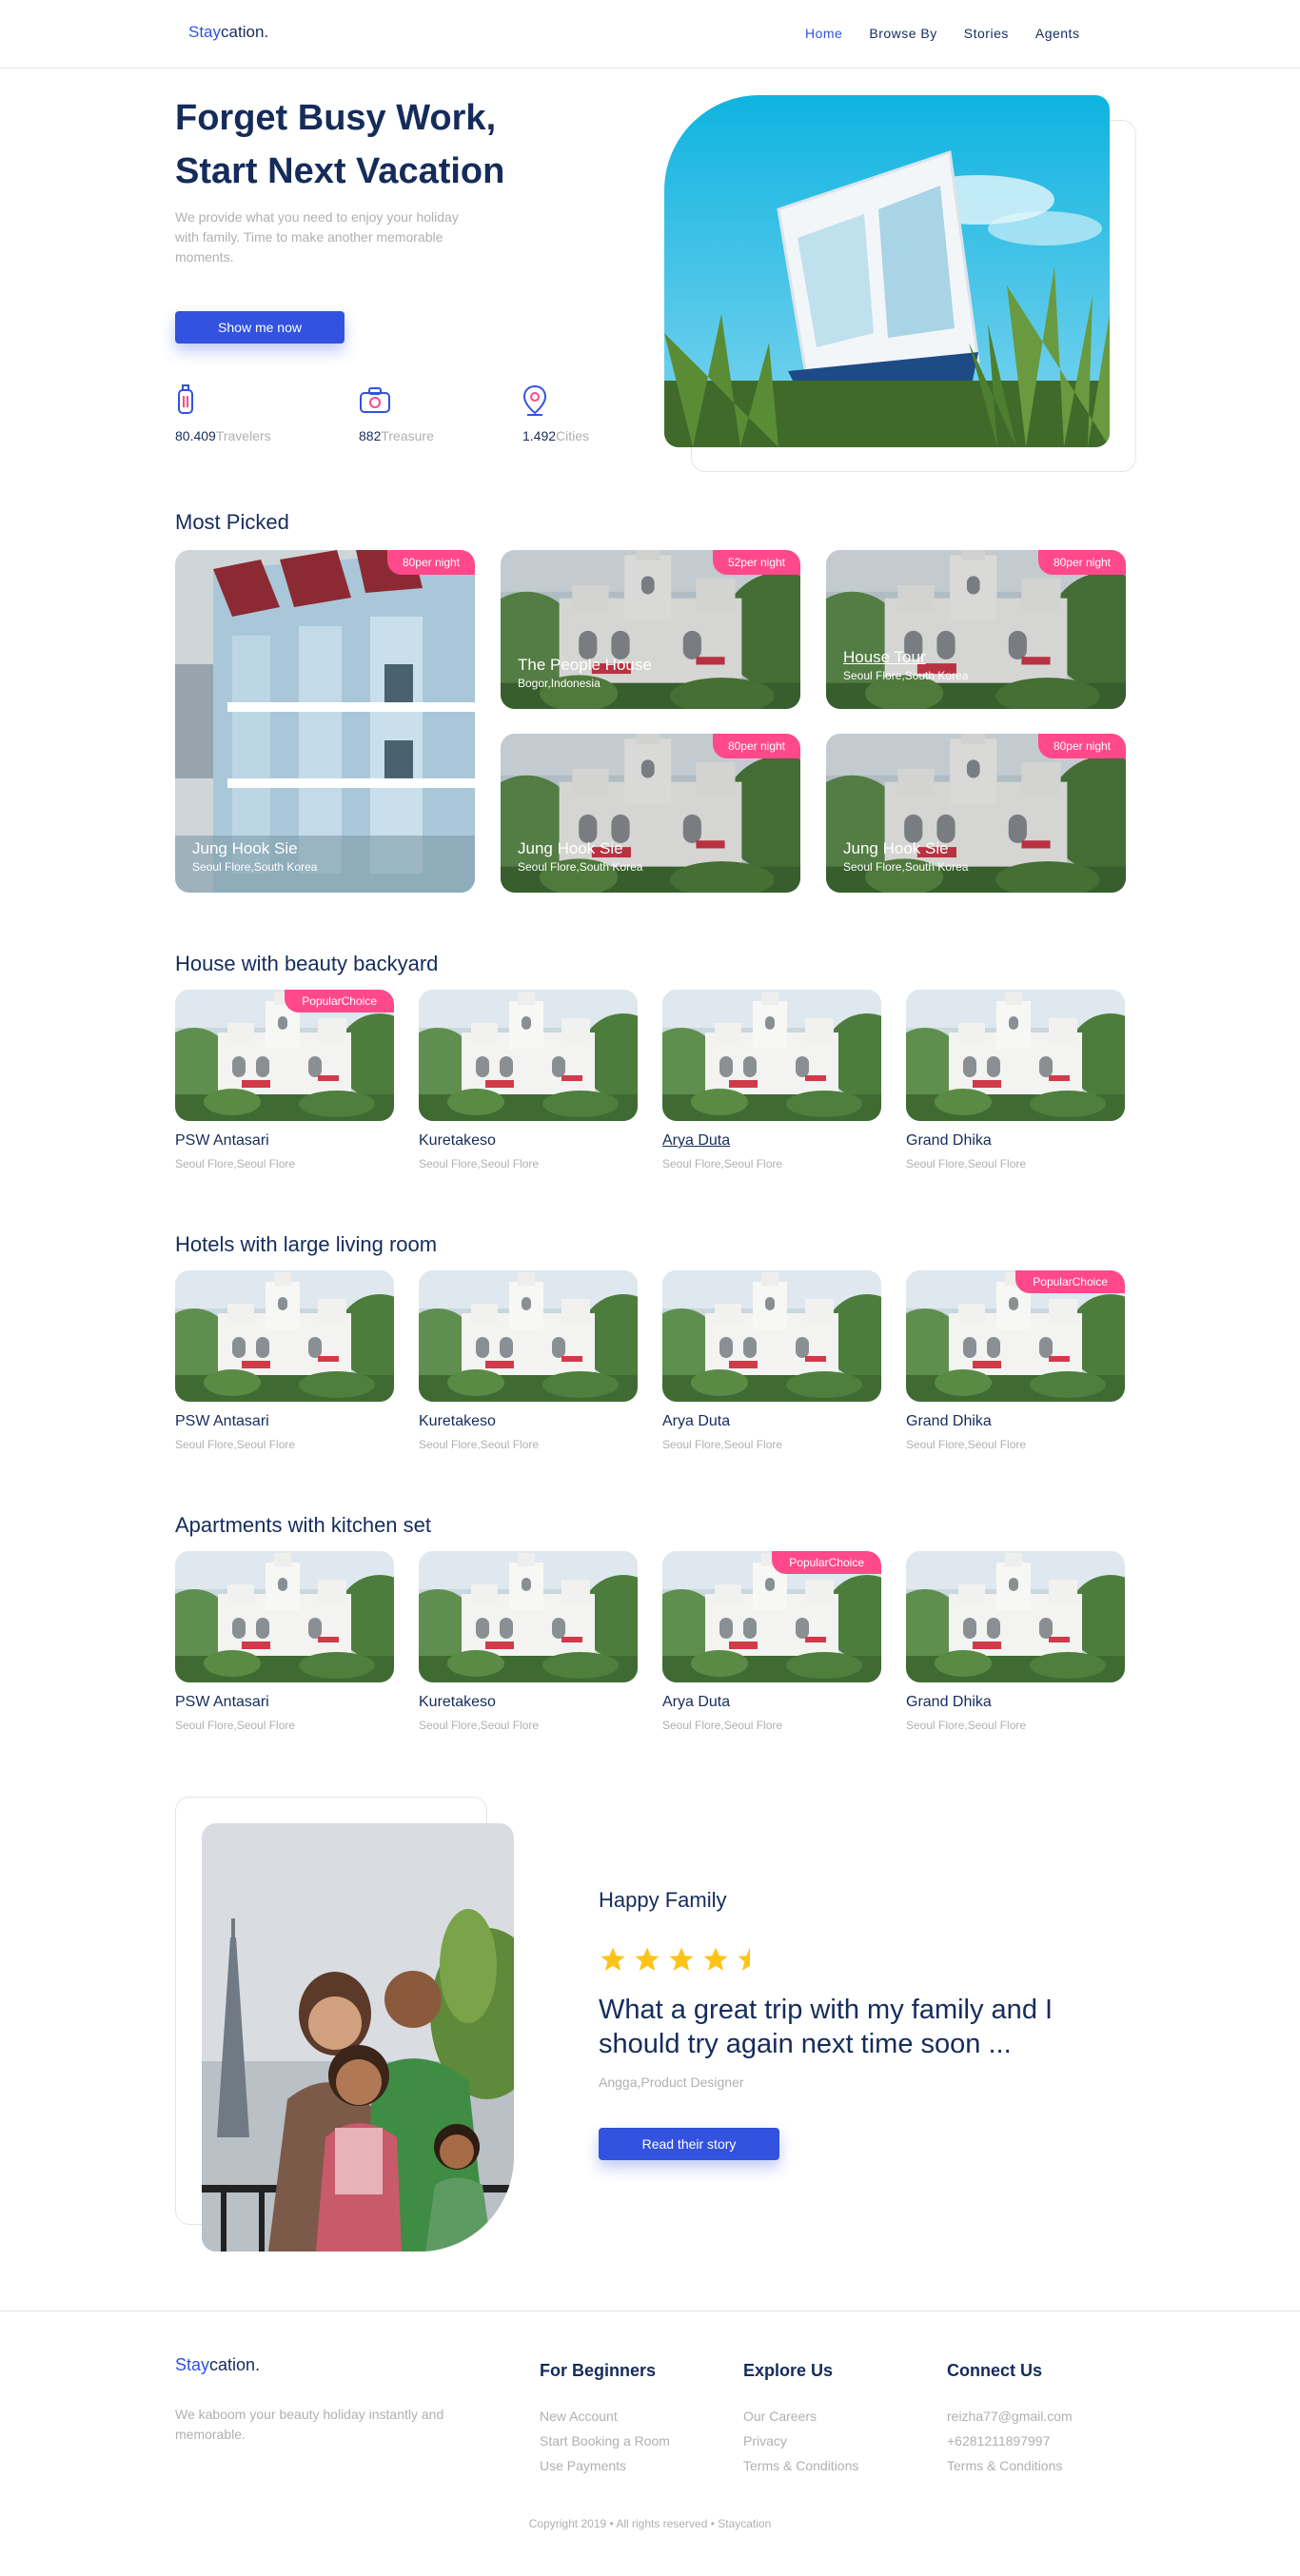 Image resolution: width=1300 pixels, height=2576 pixels. What do you see at coordinates (1010, 2416) in the screenshot?
I see `footer-link: reizha77@gmail.com` at bounding box center [1010, 2416].